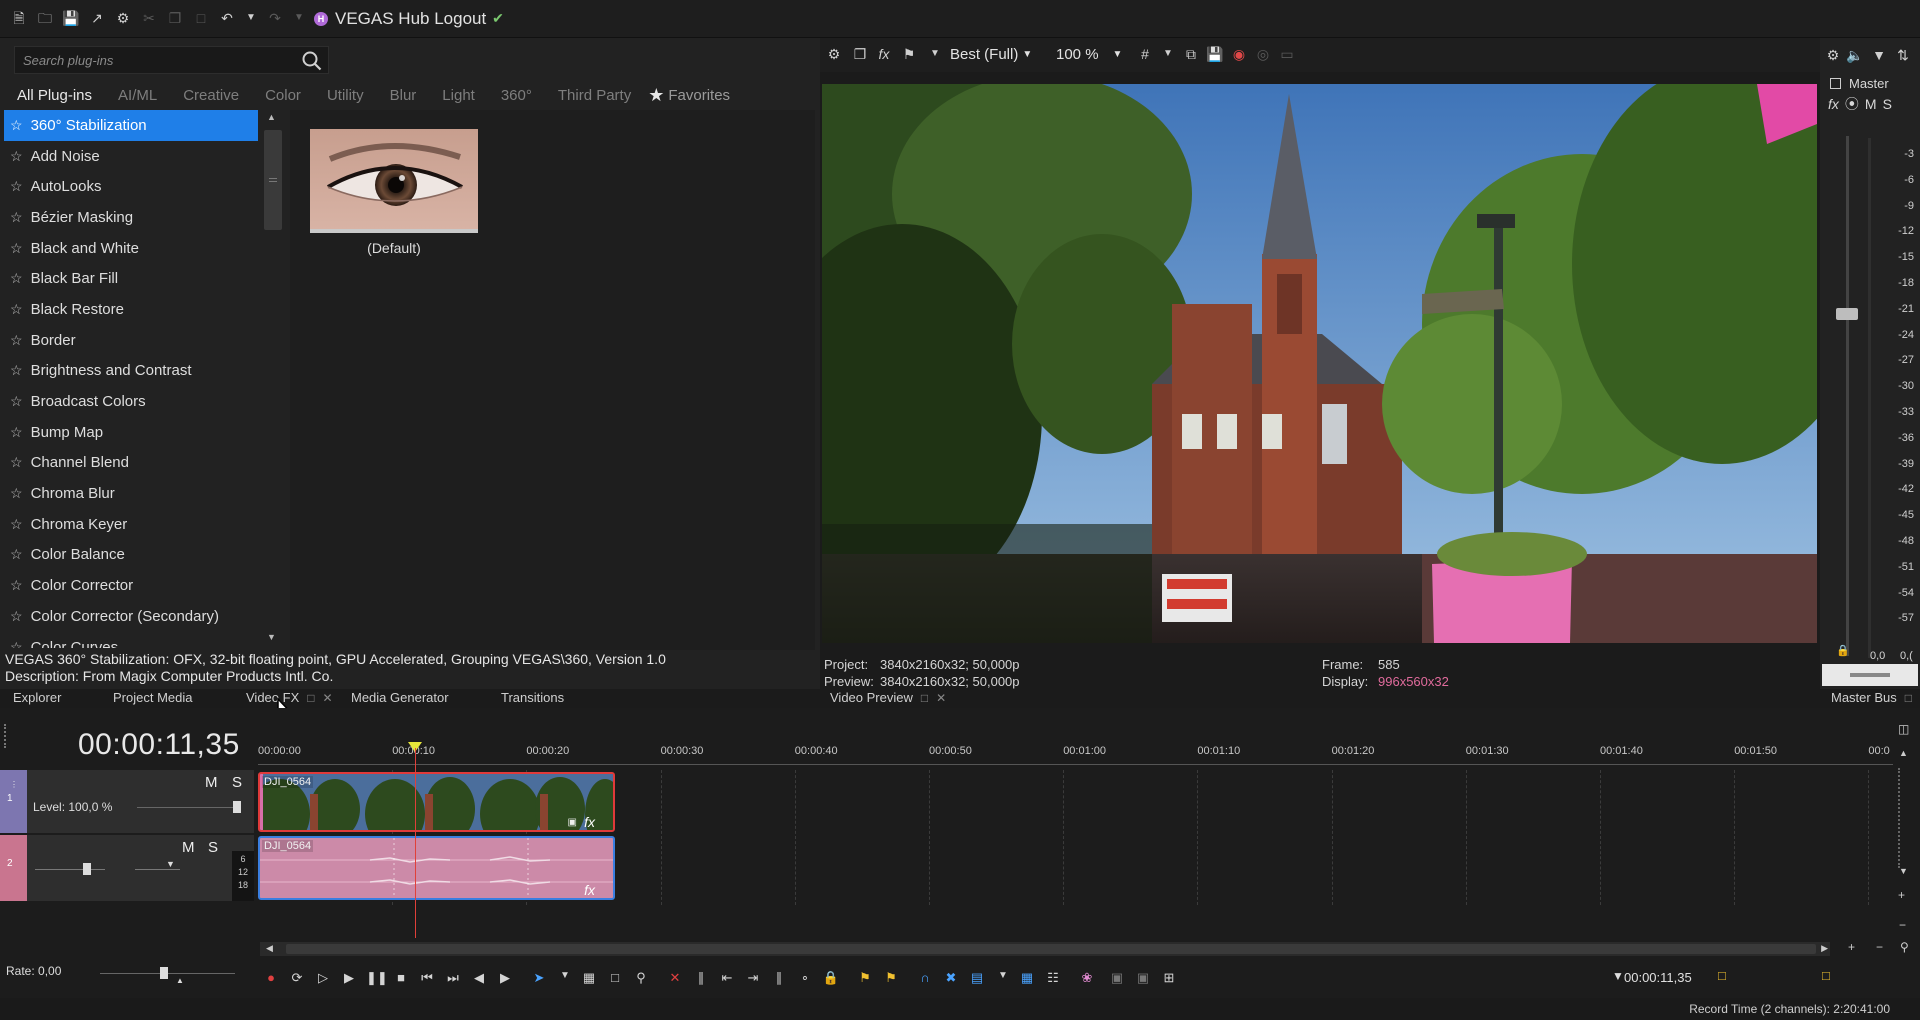 The width and height of the screenshot is (1920, 1020). Describe the element at coordinates (1168, 54) in the screenshot. I see `grid-dropdown-icon: ▼` at that location.